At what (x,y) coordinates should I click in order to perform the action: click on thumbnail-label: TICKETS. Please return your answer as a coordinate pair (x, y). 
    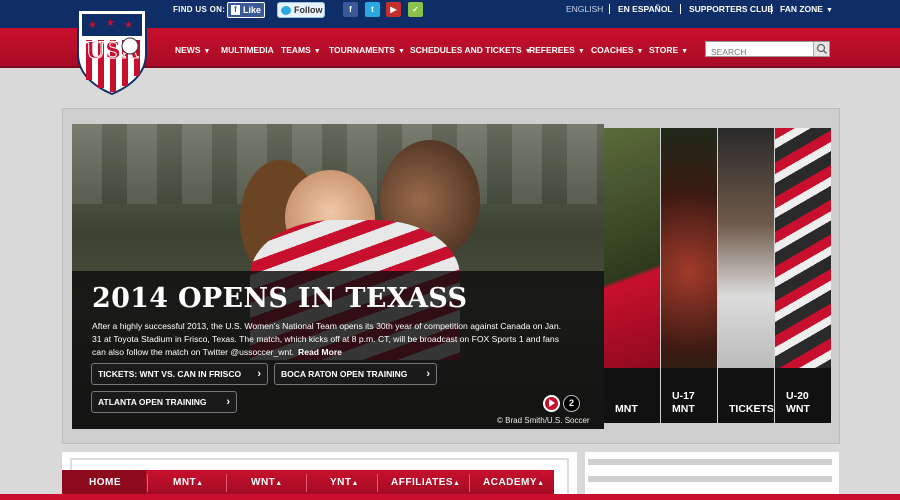
    Looking at the image, I should click on (751, 409).